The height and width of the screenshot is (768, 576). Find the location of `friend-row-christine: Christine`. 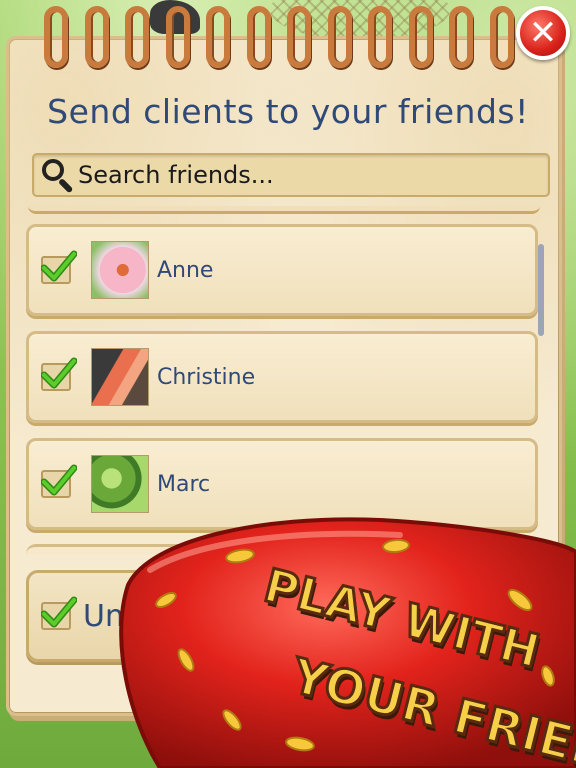

friend-row-christine: Christine is located at coordinates (282, 377).